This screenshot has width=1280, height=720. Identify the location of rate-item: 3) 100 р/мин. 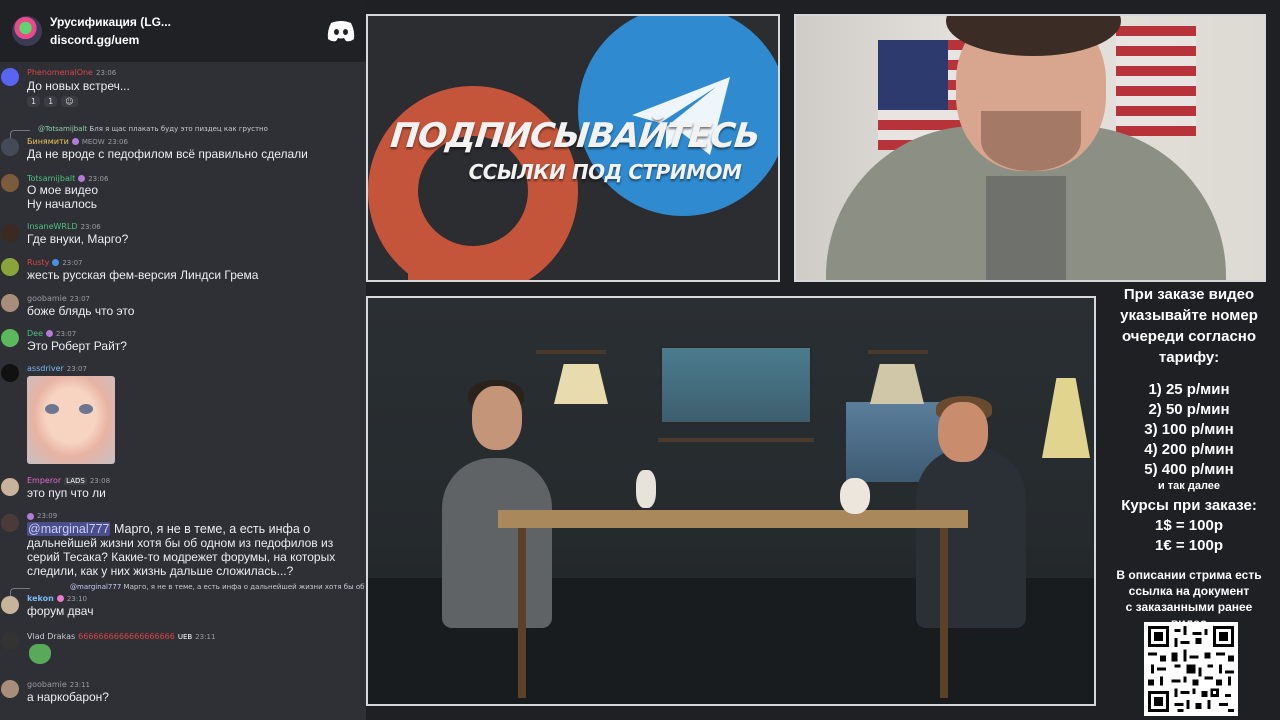
(1189, 429).